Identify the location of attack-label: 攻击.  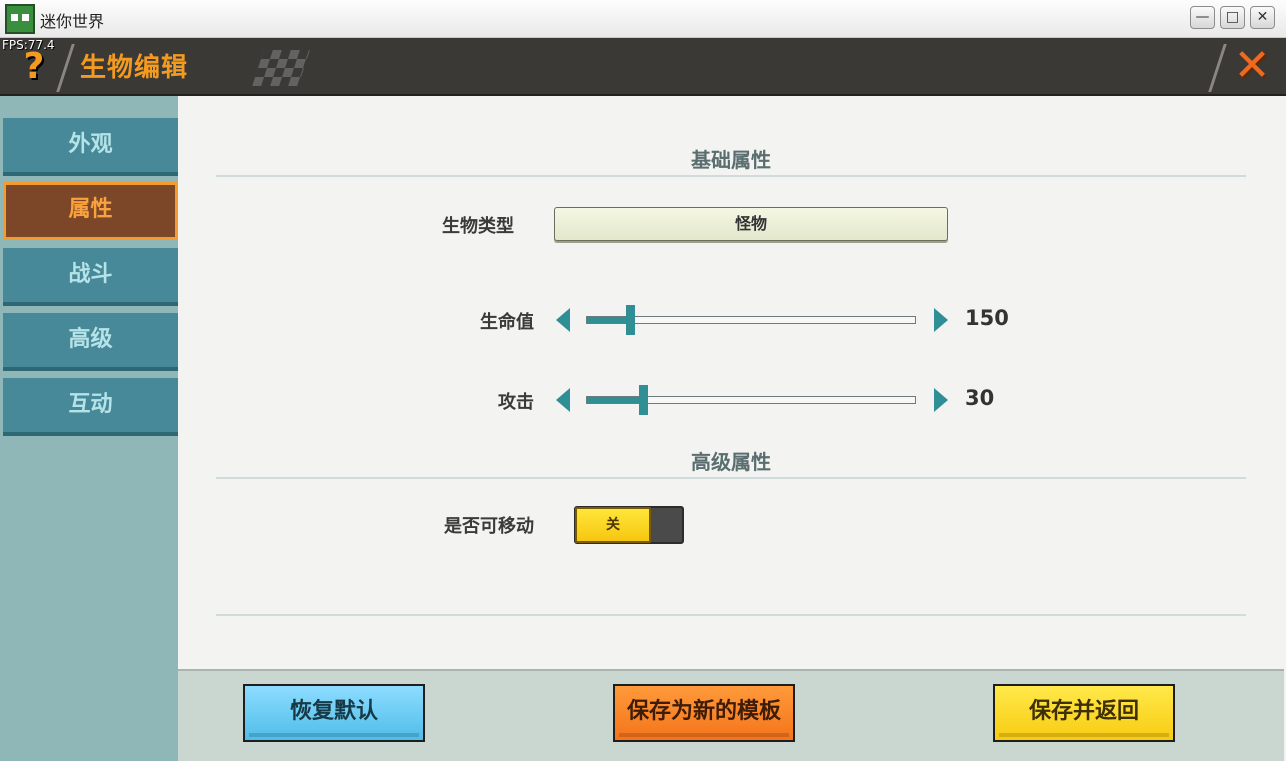
(516, 402).